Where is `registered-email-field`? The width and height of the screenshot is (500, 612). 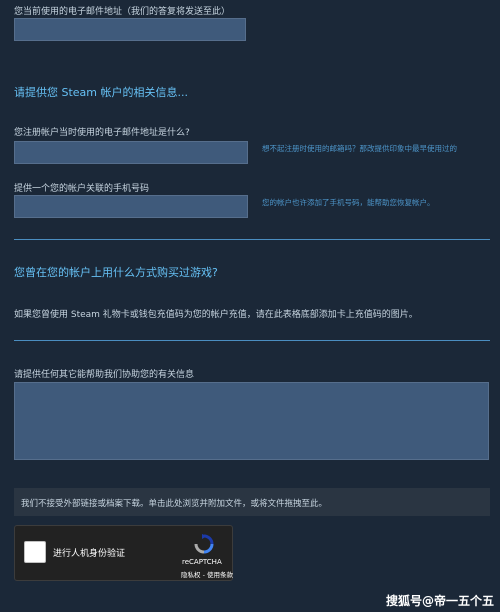
registered-email-field is located at coordinates (131, 152).